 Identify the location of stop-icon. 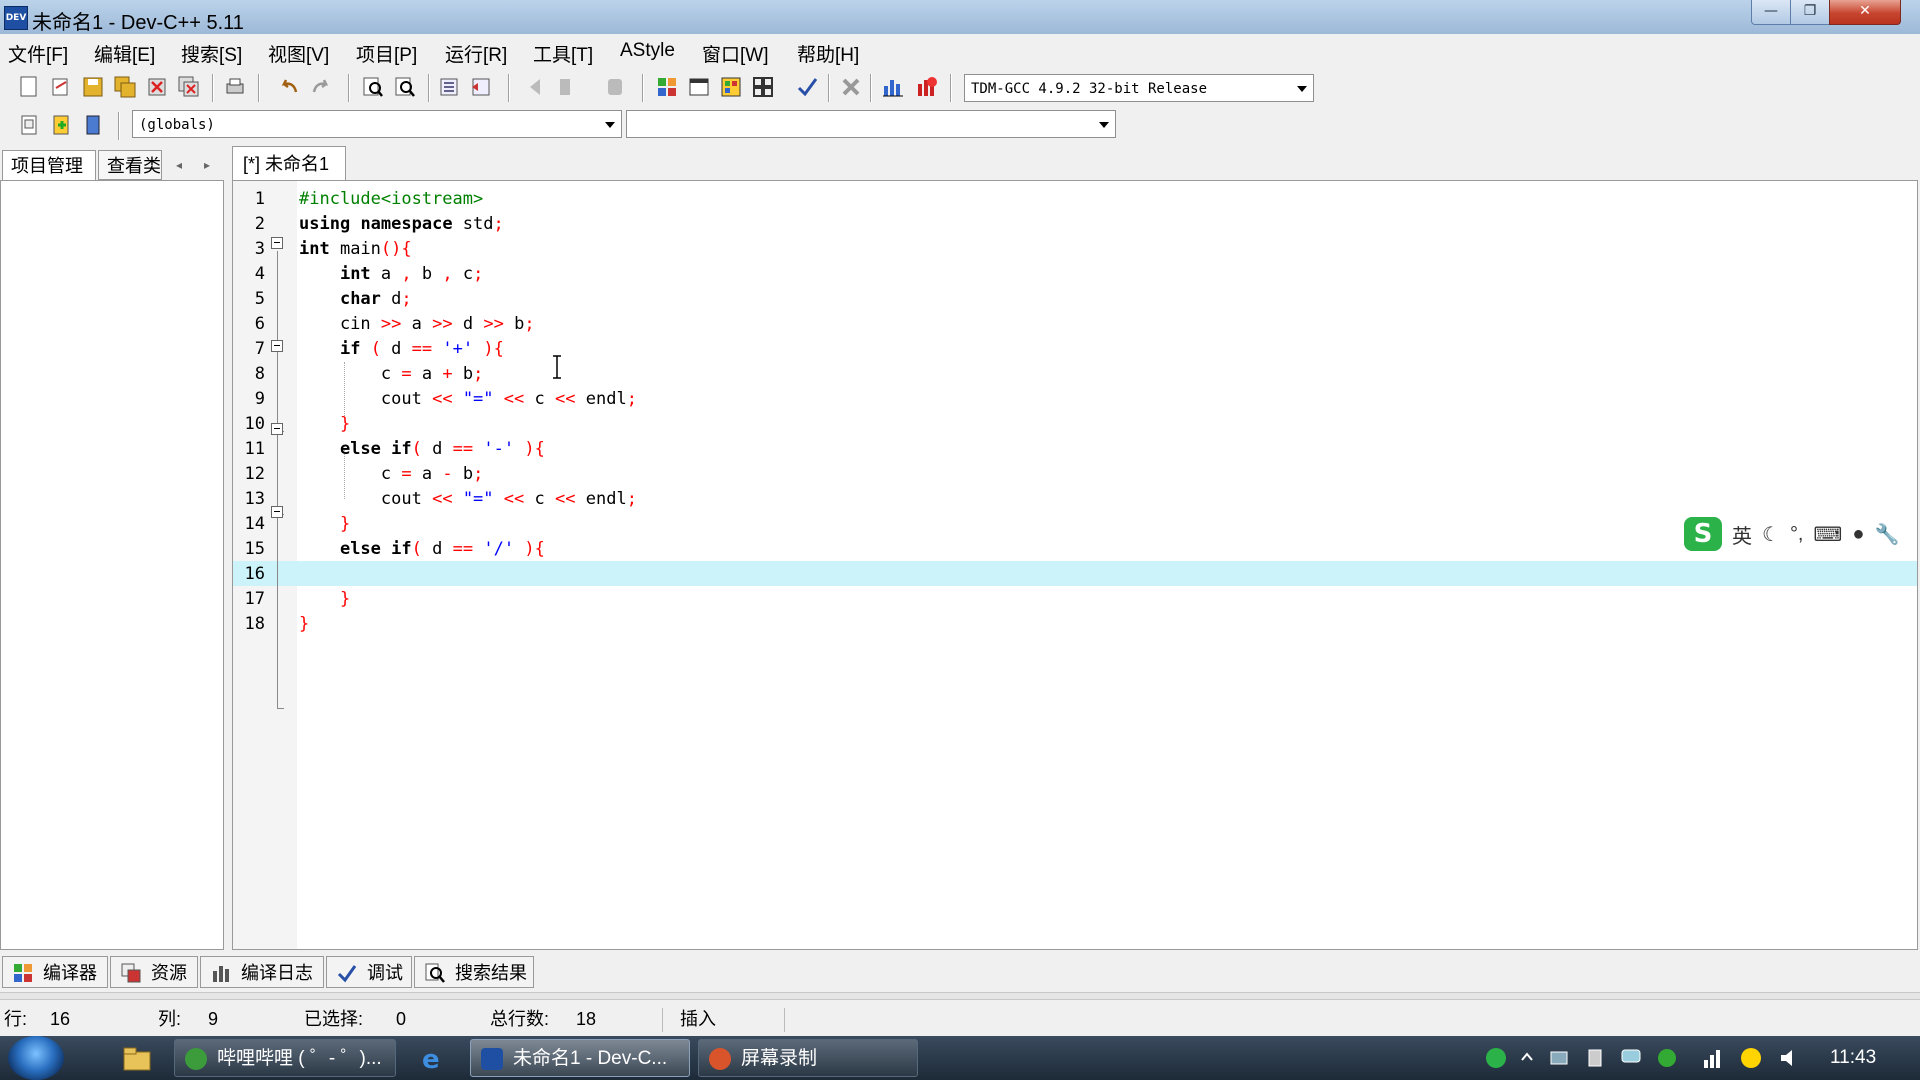
(851, 87).